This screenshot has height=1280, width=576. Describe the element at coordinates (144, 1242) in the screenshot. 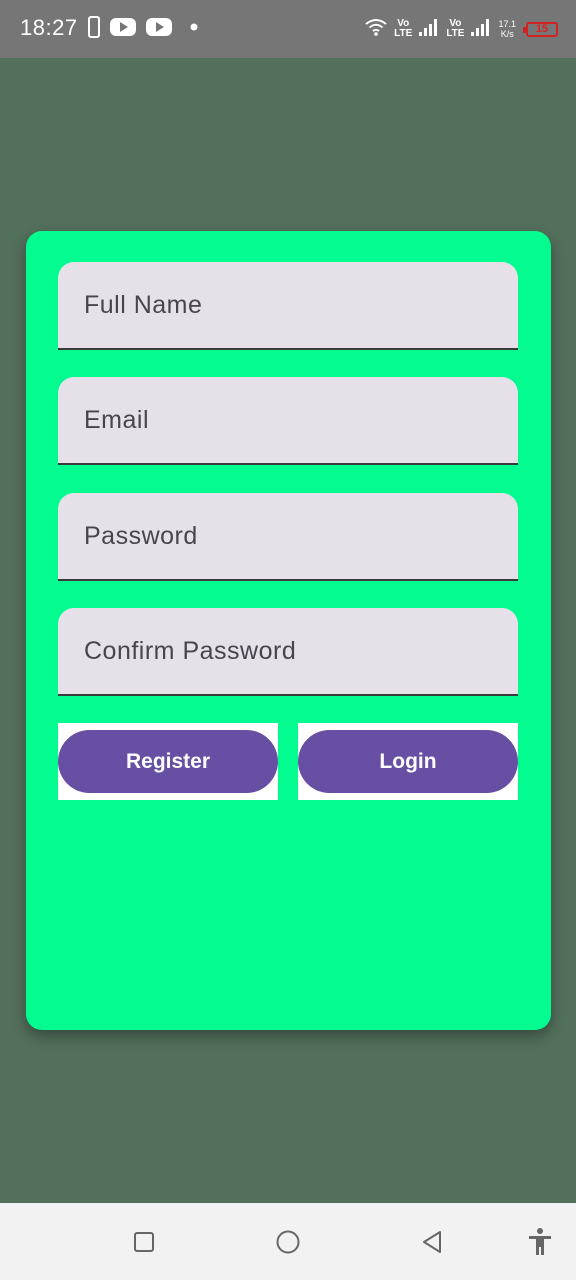

I see `recents-square-icon` at that location.